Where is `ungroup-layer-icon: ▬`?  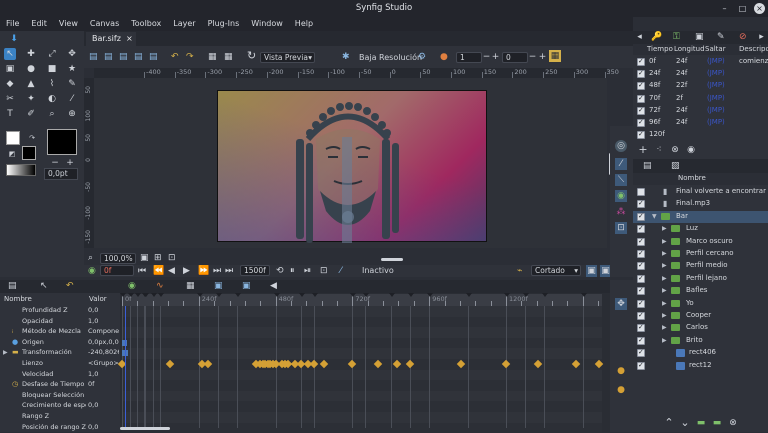 ungroup-layer-icon: ▬ is located at coordinates (717, 423).